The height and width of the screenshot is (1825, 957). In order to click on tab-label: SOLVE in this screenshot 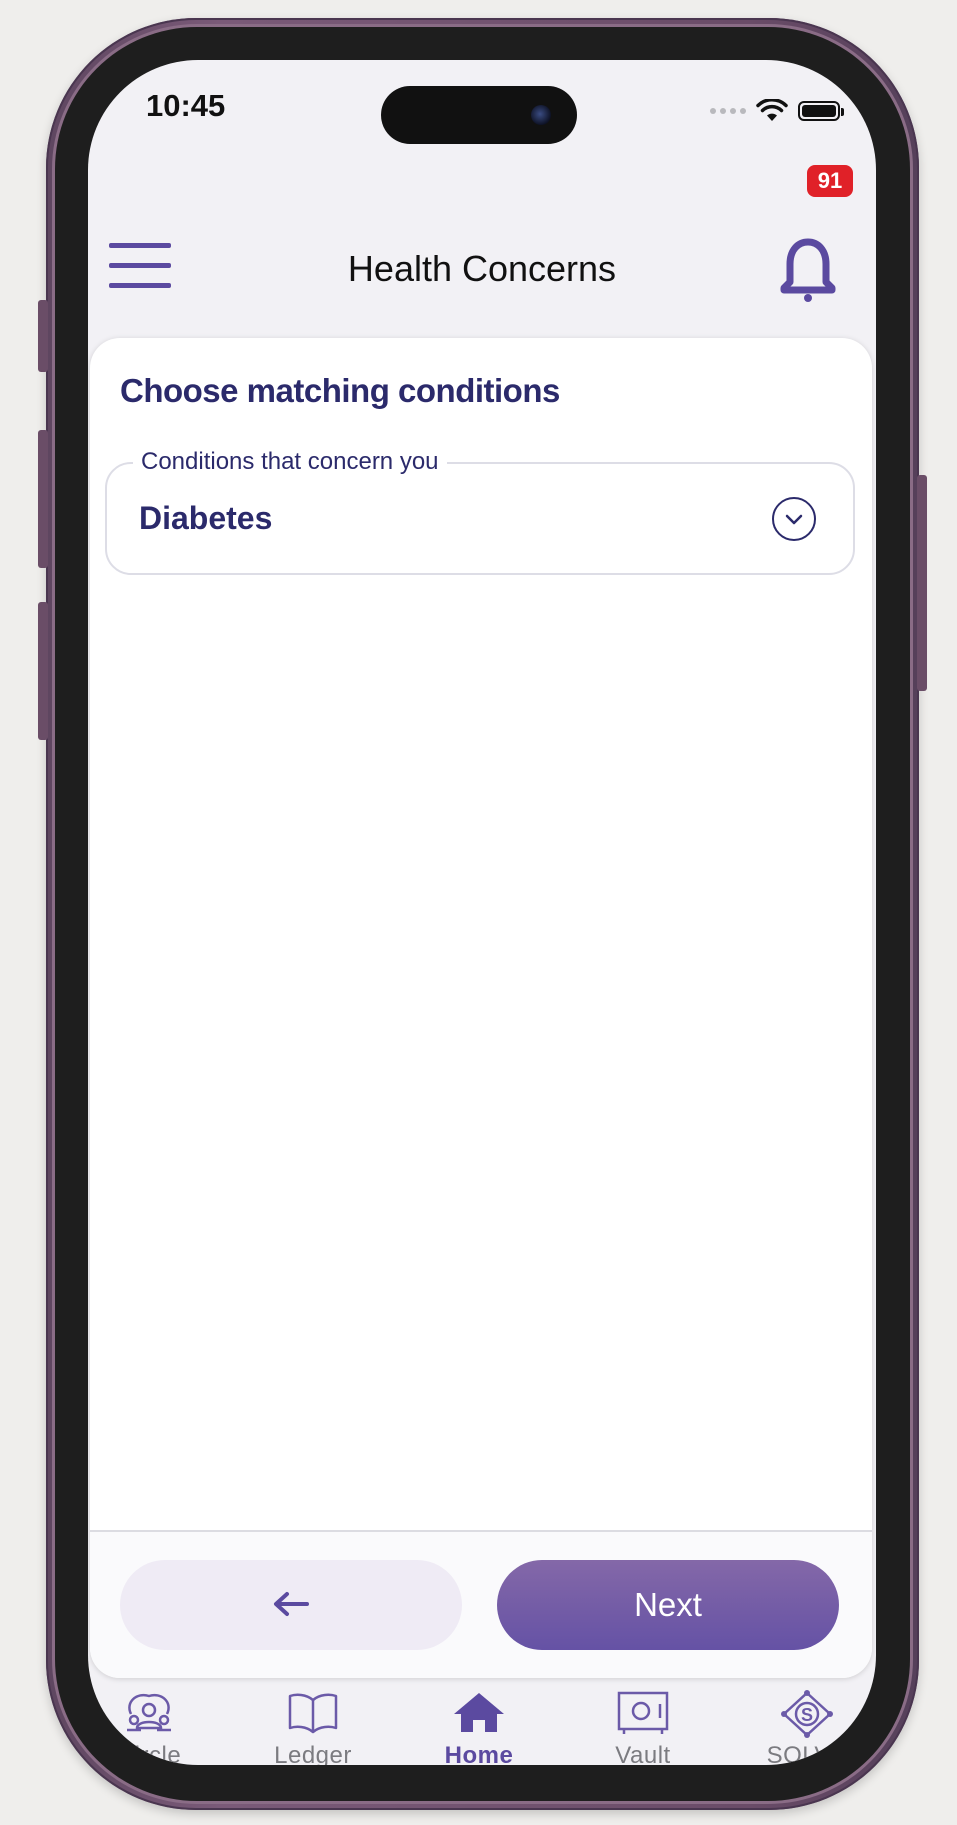, I will do `click(807, 1753)`.